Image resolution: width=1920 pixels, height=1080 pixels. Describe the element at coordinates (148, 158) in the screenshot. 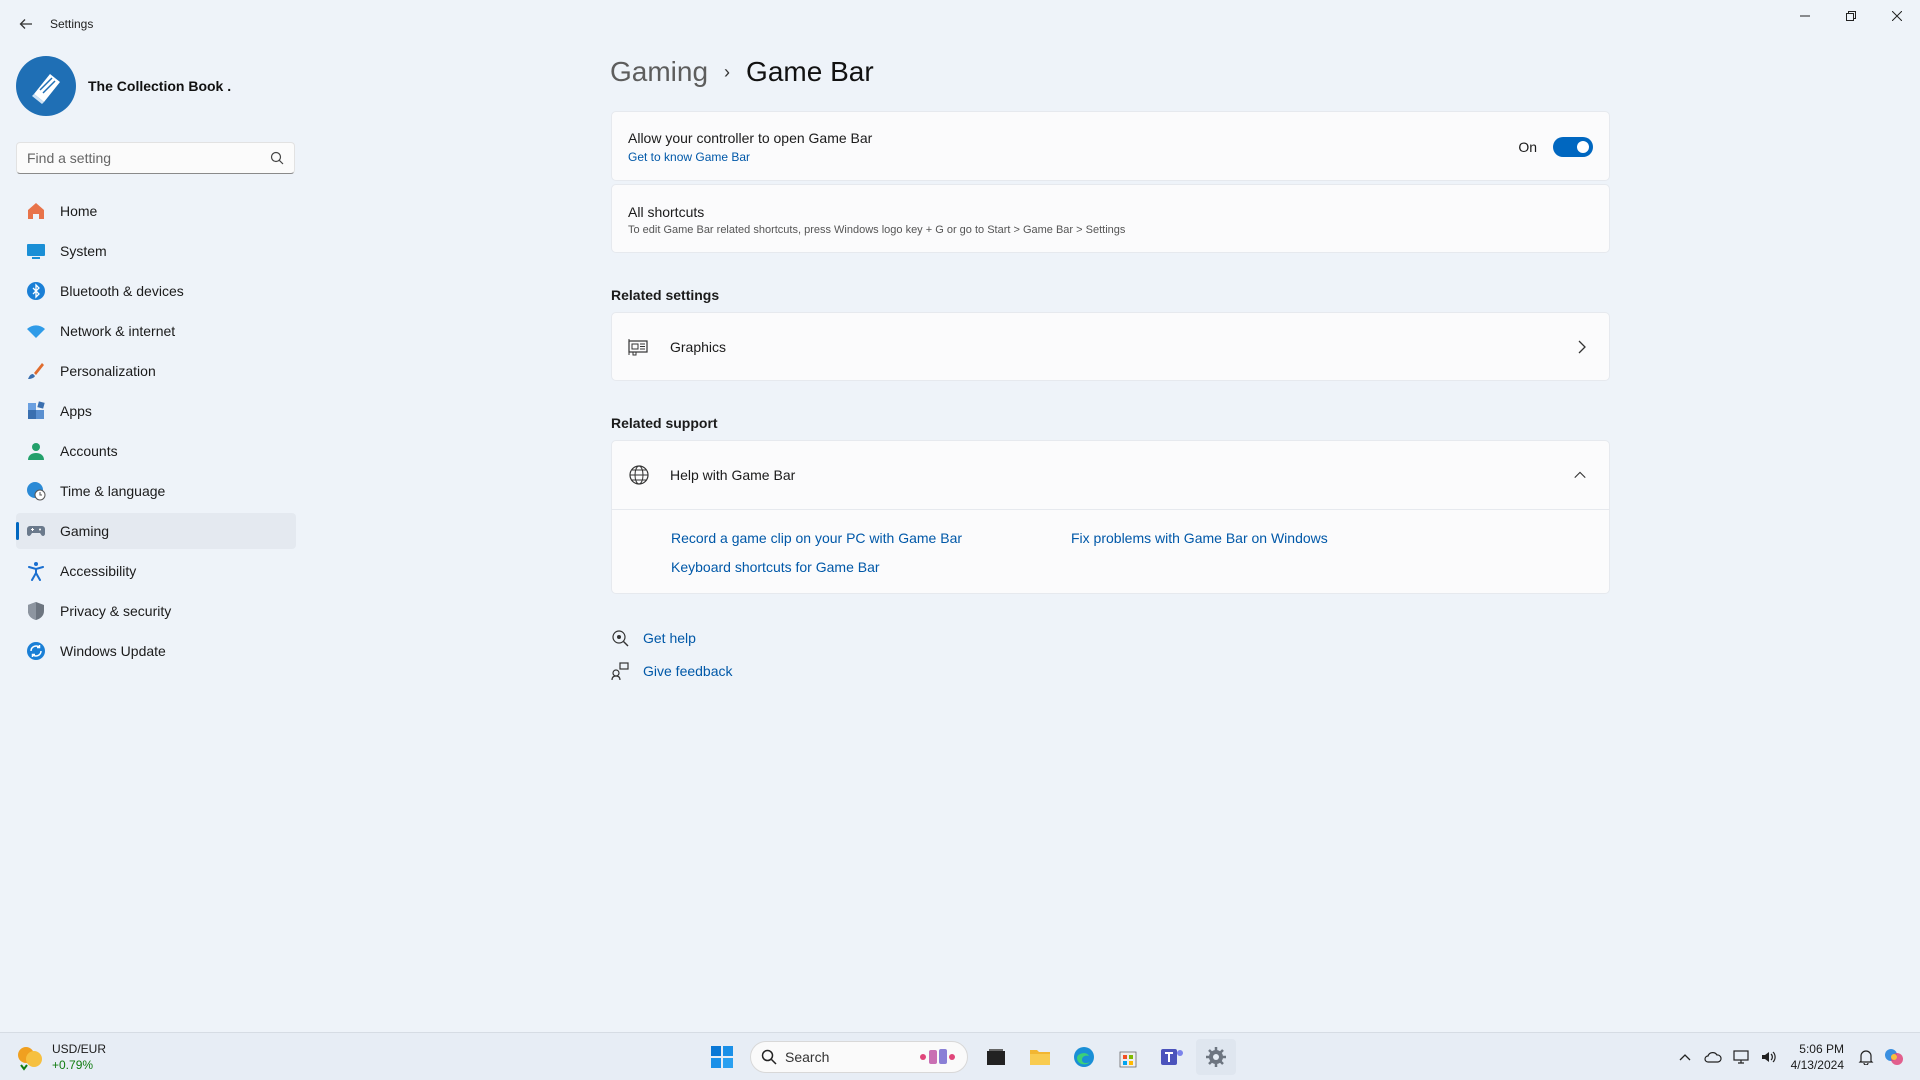

I see `search-input` at that location.